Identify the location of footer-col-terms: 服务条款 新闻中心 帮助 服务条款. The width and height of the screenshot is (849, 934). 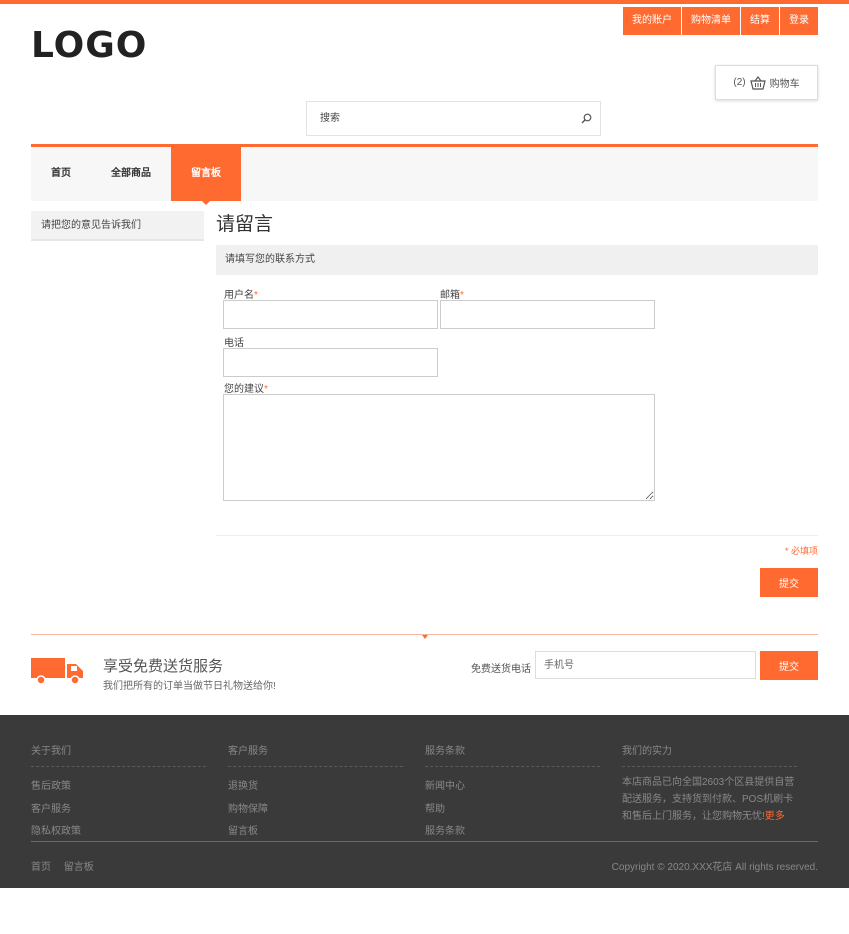
(512, 793).